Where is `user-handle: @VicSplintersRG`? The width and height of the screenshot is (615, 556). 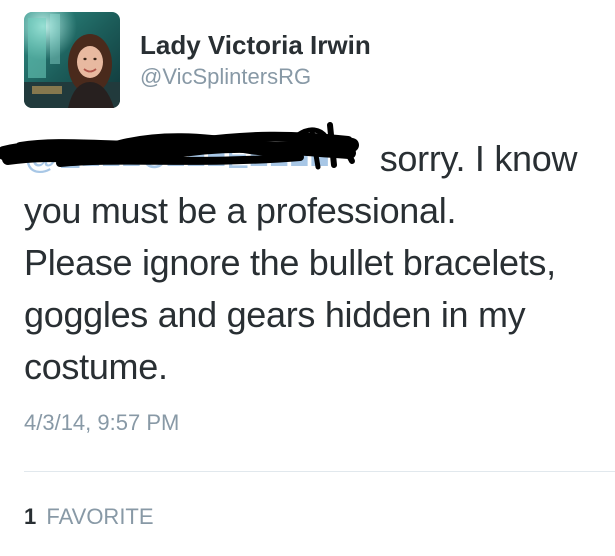 user-handle: @VicSplintersRG is located at coordinates (225, 77).